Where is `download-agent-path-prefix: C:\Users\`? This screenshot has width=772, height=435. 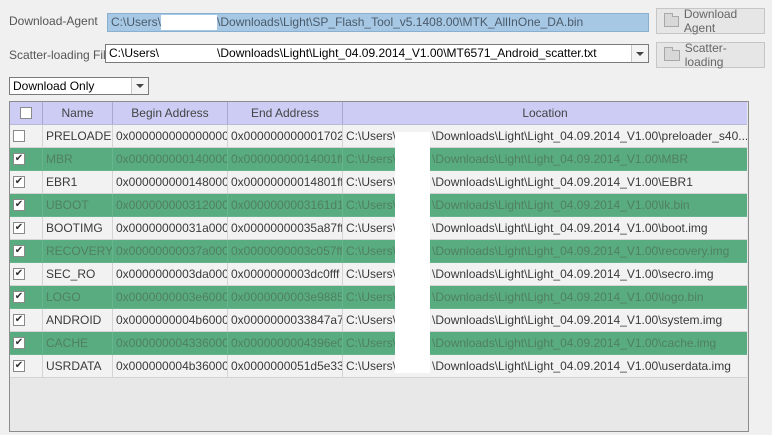 download-agent-path-prefix: C:\Users\ is located at coordinates (136, 22).